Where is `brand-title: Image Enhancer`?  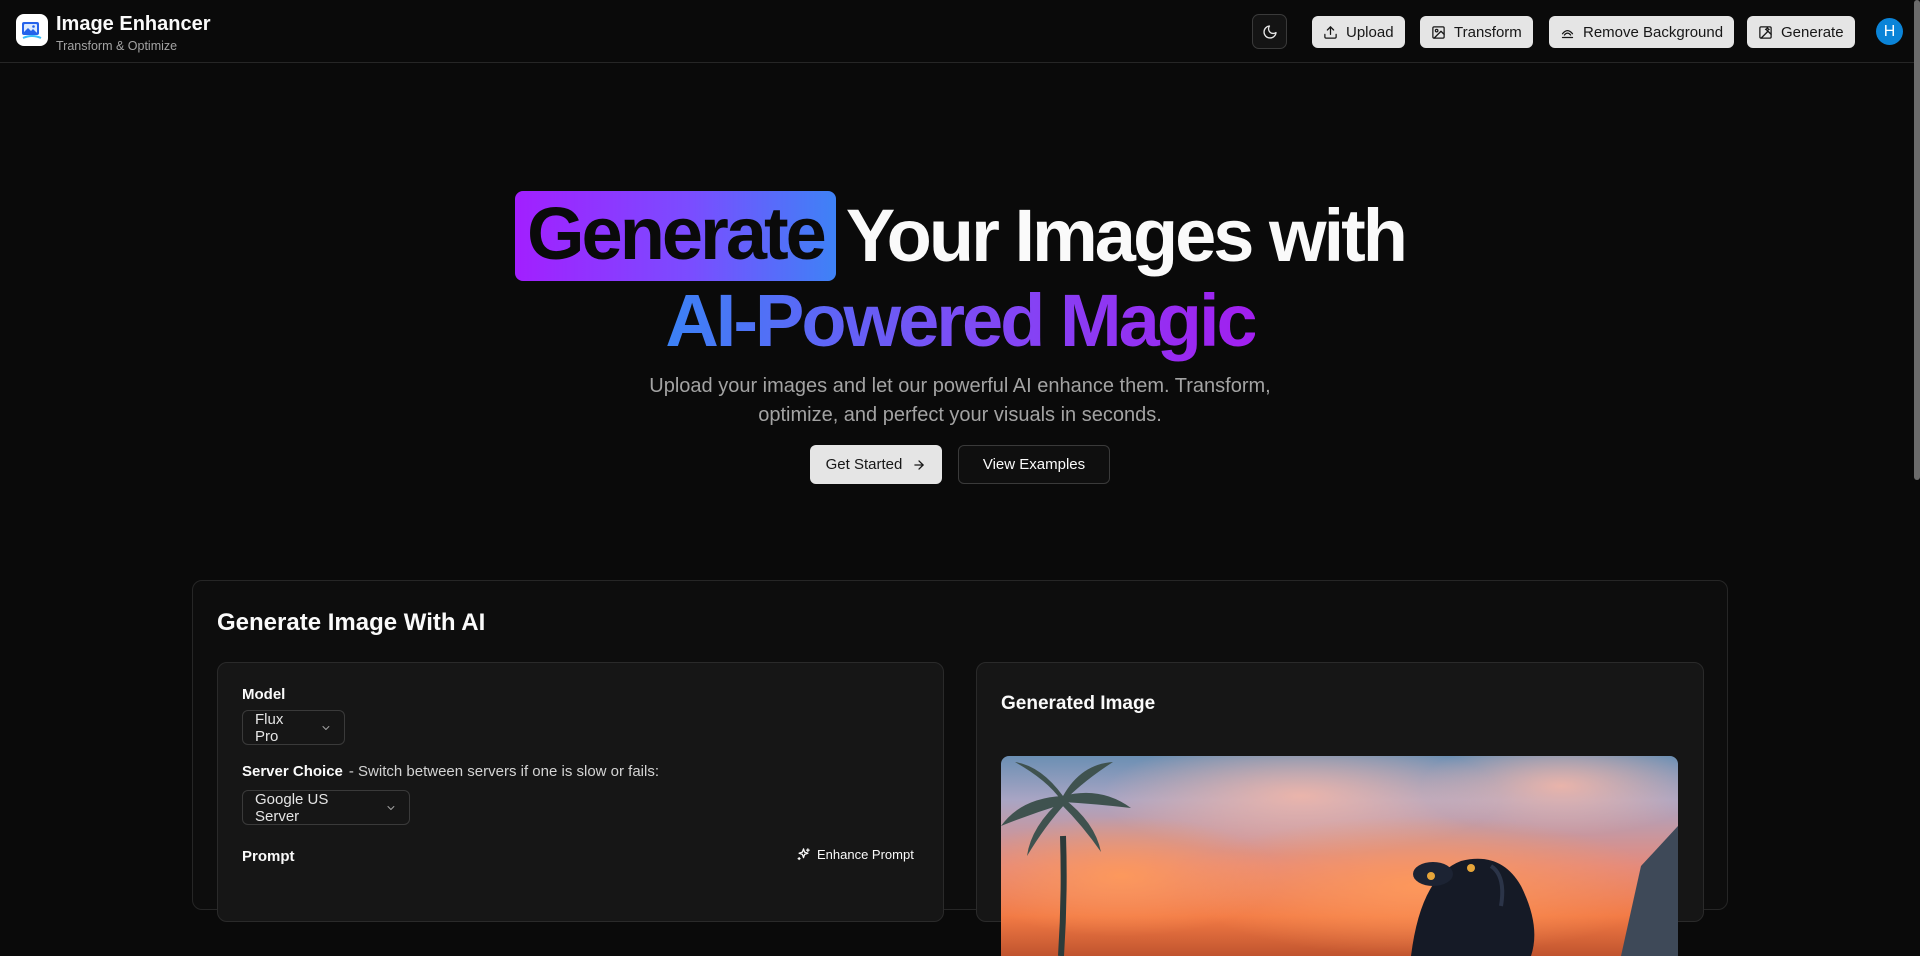 brand-title: Image Enhancer is located at coordinates (133, 24).